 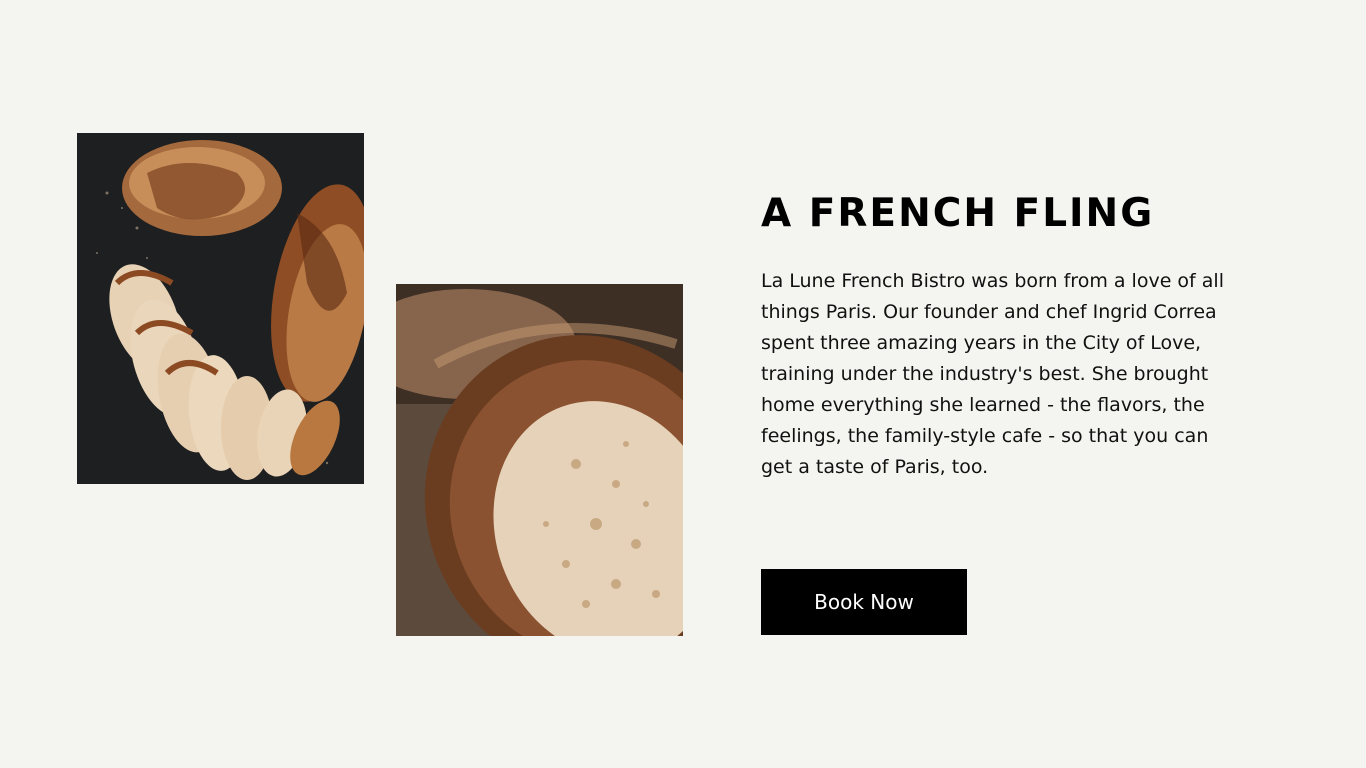 What do you see at coordinates (539, 460) in the screenshot?
I see `sourdough-bread-photo` at bounding box center [539, 460].